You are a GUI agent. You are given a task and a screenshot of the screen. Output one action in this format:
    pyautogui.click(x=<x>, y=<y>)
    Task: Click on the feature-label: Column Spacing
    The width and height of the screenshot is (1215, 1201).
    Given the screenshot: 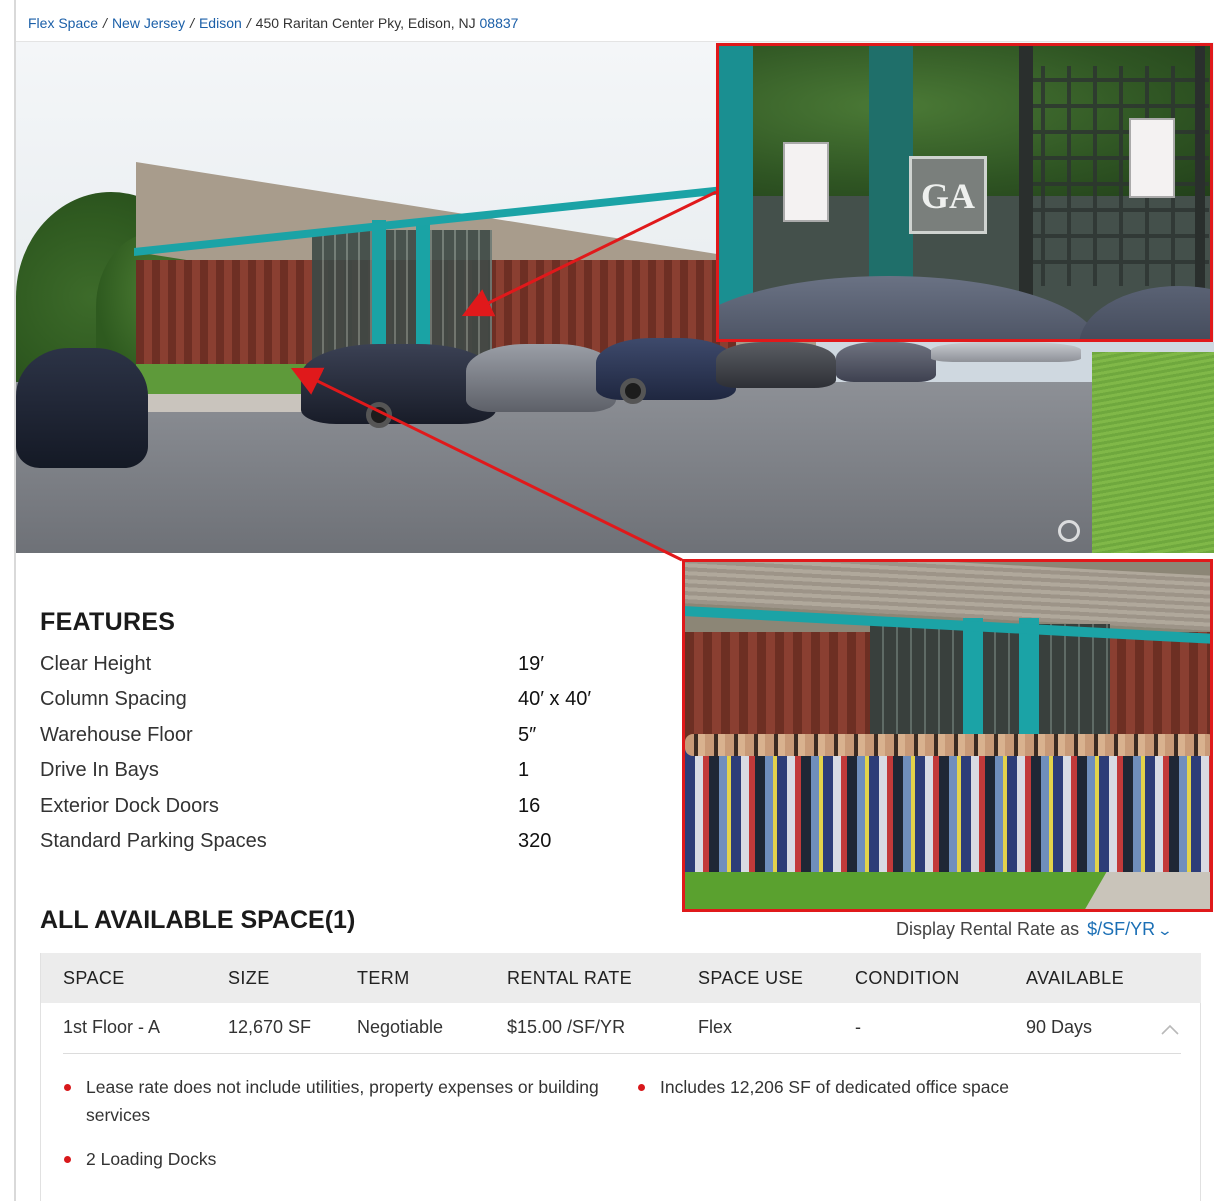 What is the action you would take?
    pyautogui.click(x=113, y=699)
    